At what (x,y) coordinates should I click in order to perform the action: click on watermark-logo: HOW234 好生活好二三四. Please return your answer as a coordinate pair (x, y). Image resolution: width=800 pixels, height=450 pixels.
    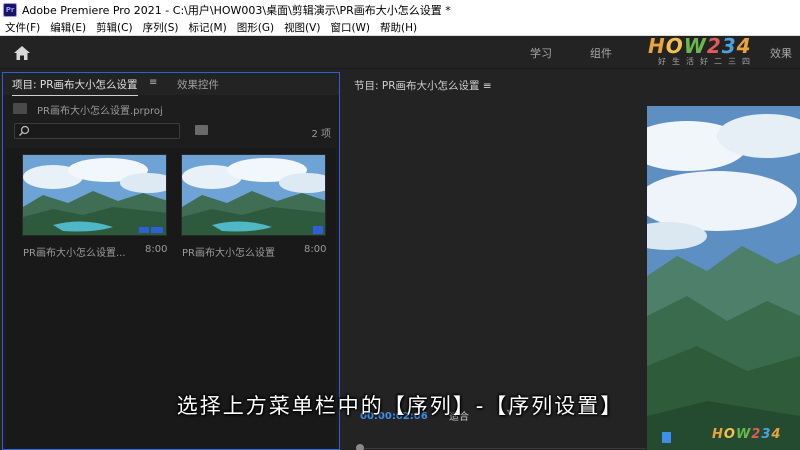
    Looking at the image, I should click on (713, 53).